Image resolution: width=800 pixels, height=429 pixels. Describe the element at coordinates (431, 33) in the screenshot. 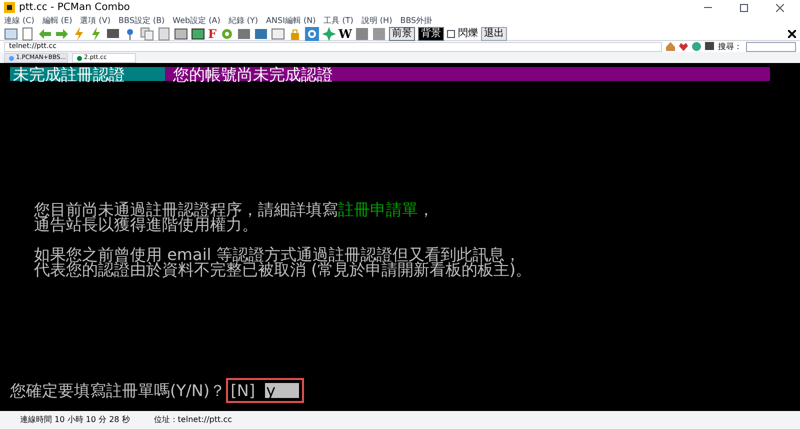

I see `color-button: 背景` at that location.